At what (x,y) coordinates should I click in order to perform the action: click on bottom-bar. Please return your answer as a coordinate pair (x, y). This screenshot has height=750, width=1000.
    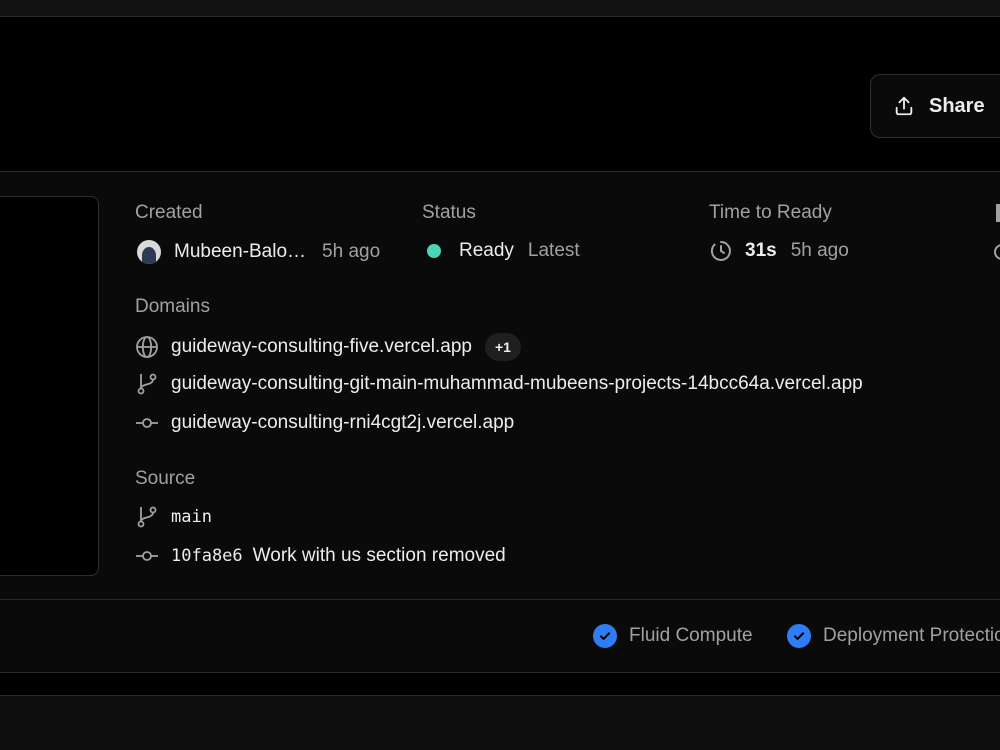
    Looking at the image, I should click on (500, 722).